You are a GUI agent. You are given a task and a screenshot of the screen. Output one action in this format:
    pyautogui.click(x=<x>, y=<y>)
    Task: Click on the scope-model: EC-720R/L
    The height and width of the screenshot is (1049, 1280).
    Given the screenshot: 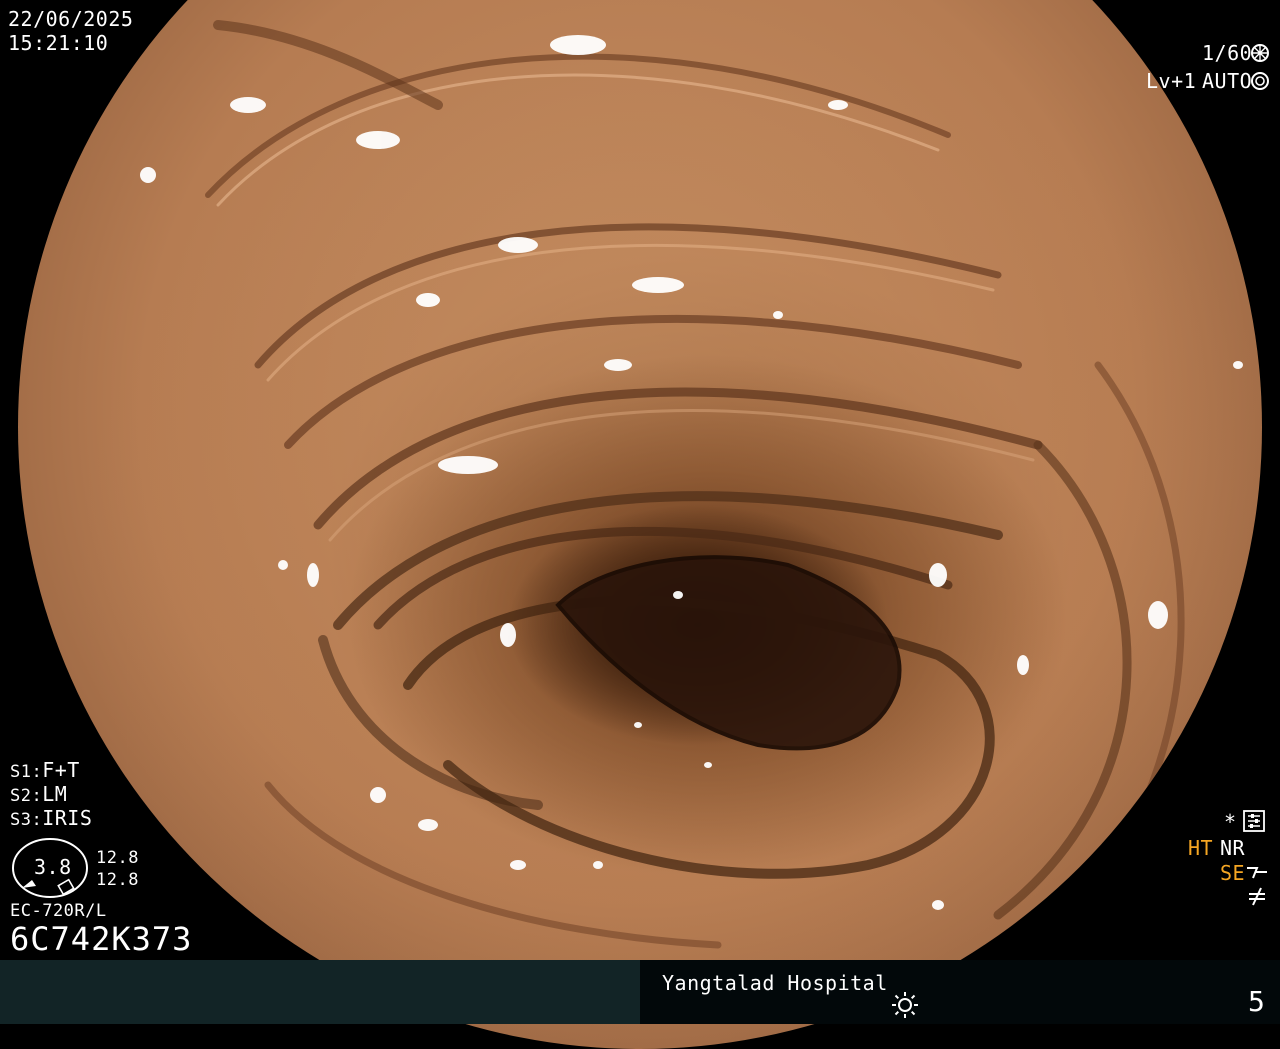 What is the action you would take?
    pyautogui.click(x=58, y=911)
    